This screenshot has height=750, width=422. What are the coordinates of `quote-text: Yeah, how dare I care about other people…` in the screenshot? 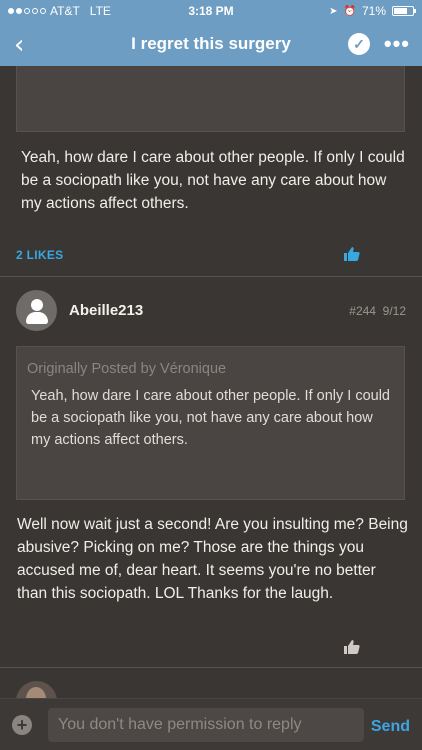 It's located at (210, 418).